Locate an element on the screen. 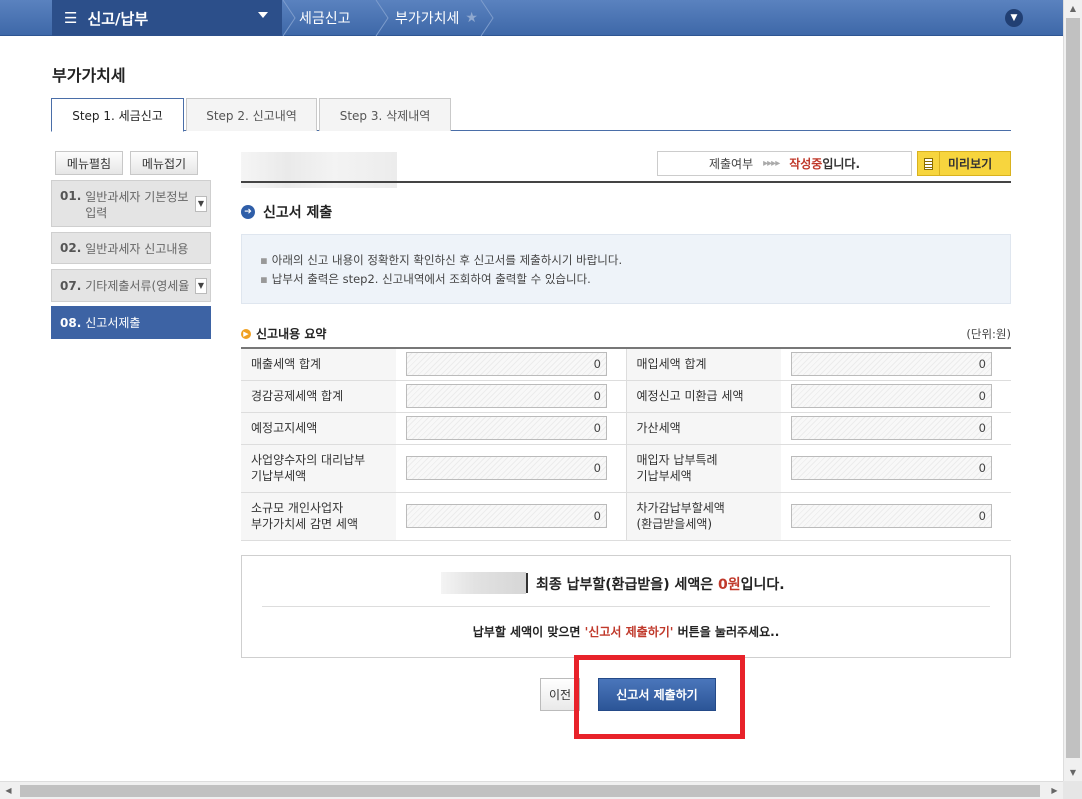 The width and height of the screenshot is (1082, 799). guide-pre: 납부할 세액이 맞으면 is located at coordinates (528, 632).